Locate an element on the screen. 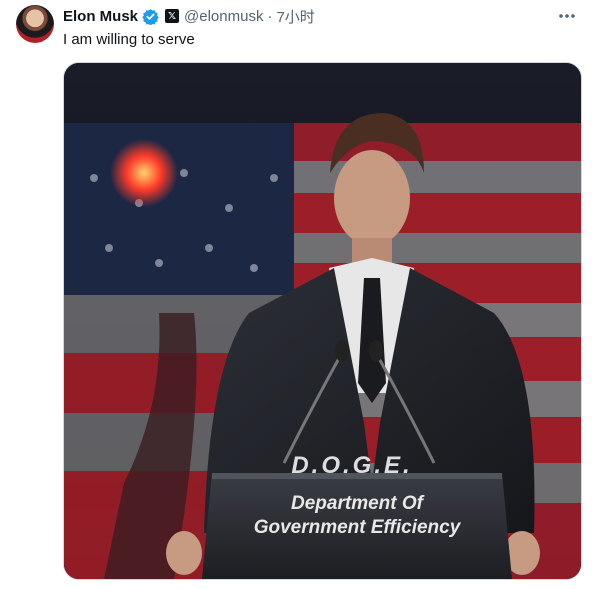 The height and width of the screenshot is (589, 596). podium-line-2: Government Efficiency is located at coordinates (357, 527).